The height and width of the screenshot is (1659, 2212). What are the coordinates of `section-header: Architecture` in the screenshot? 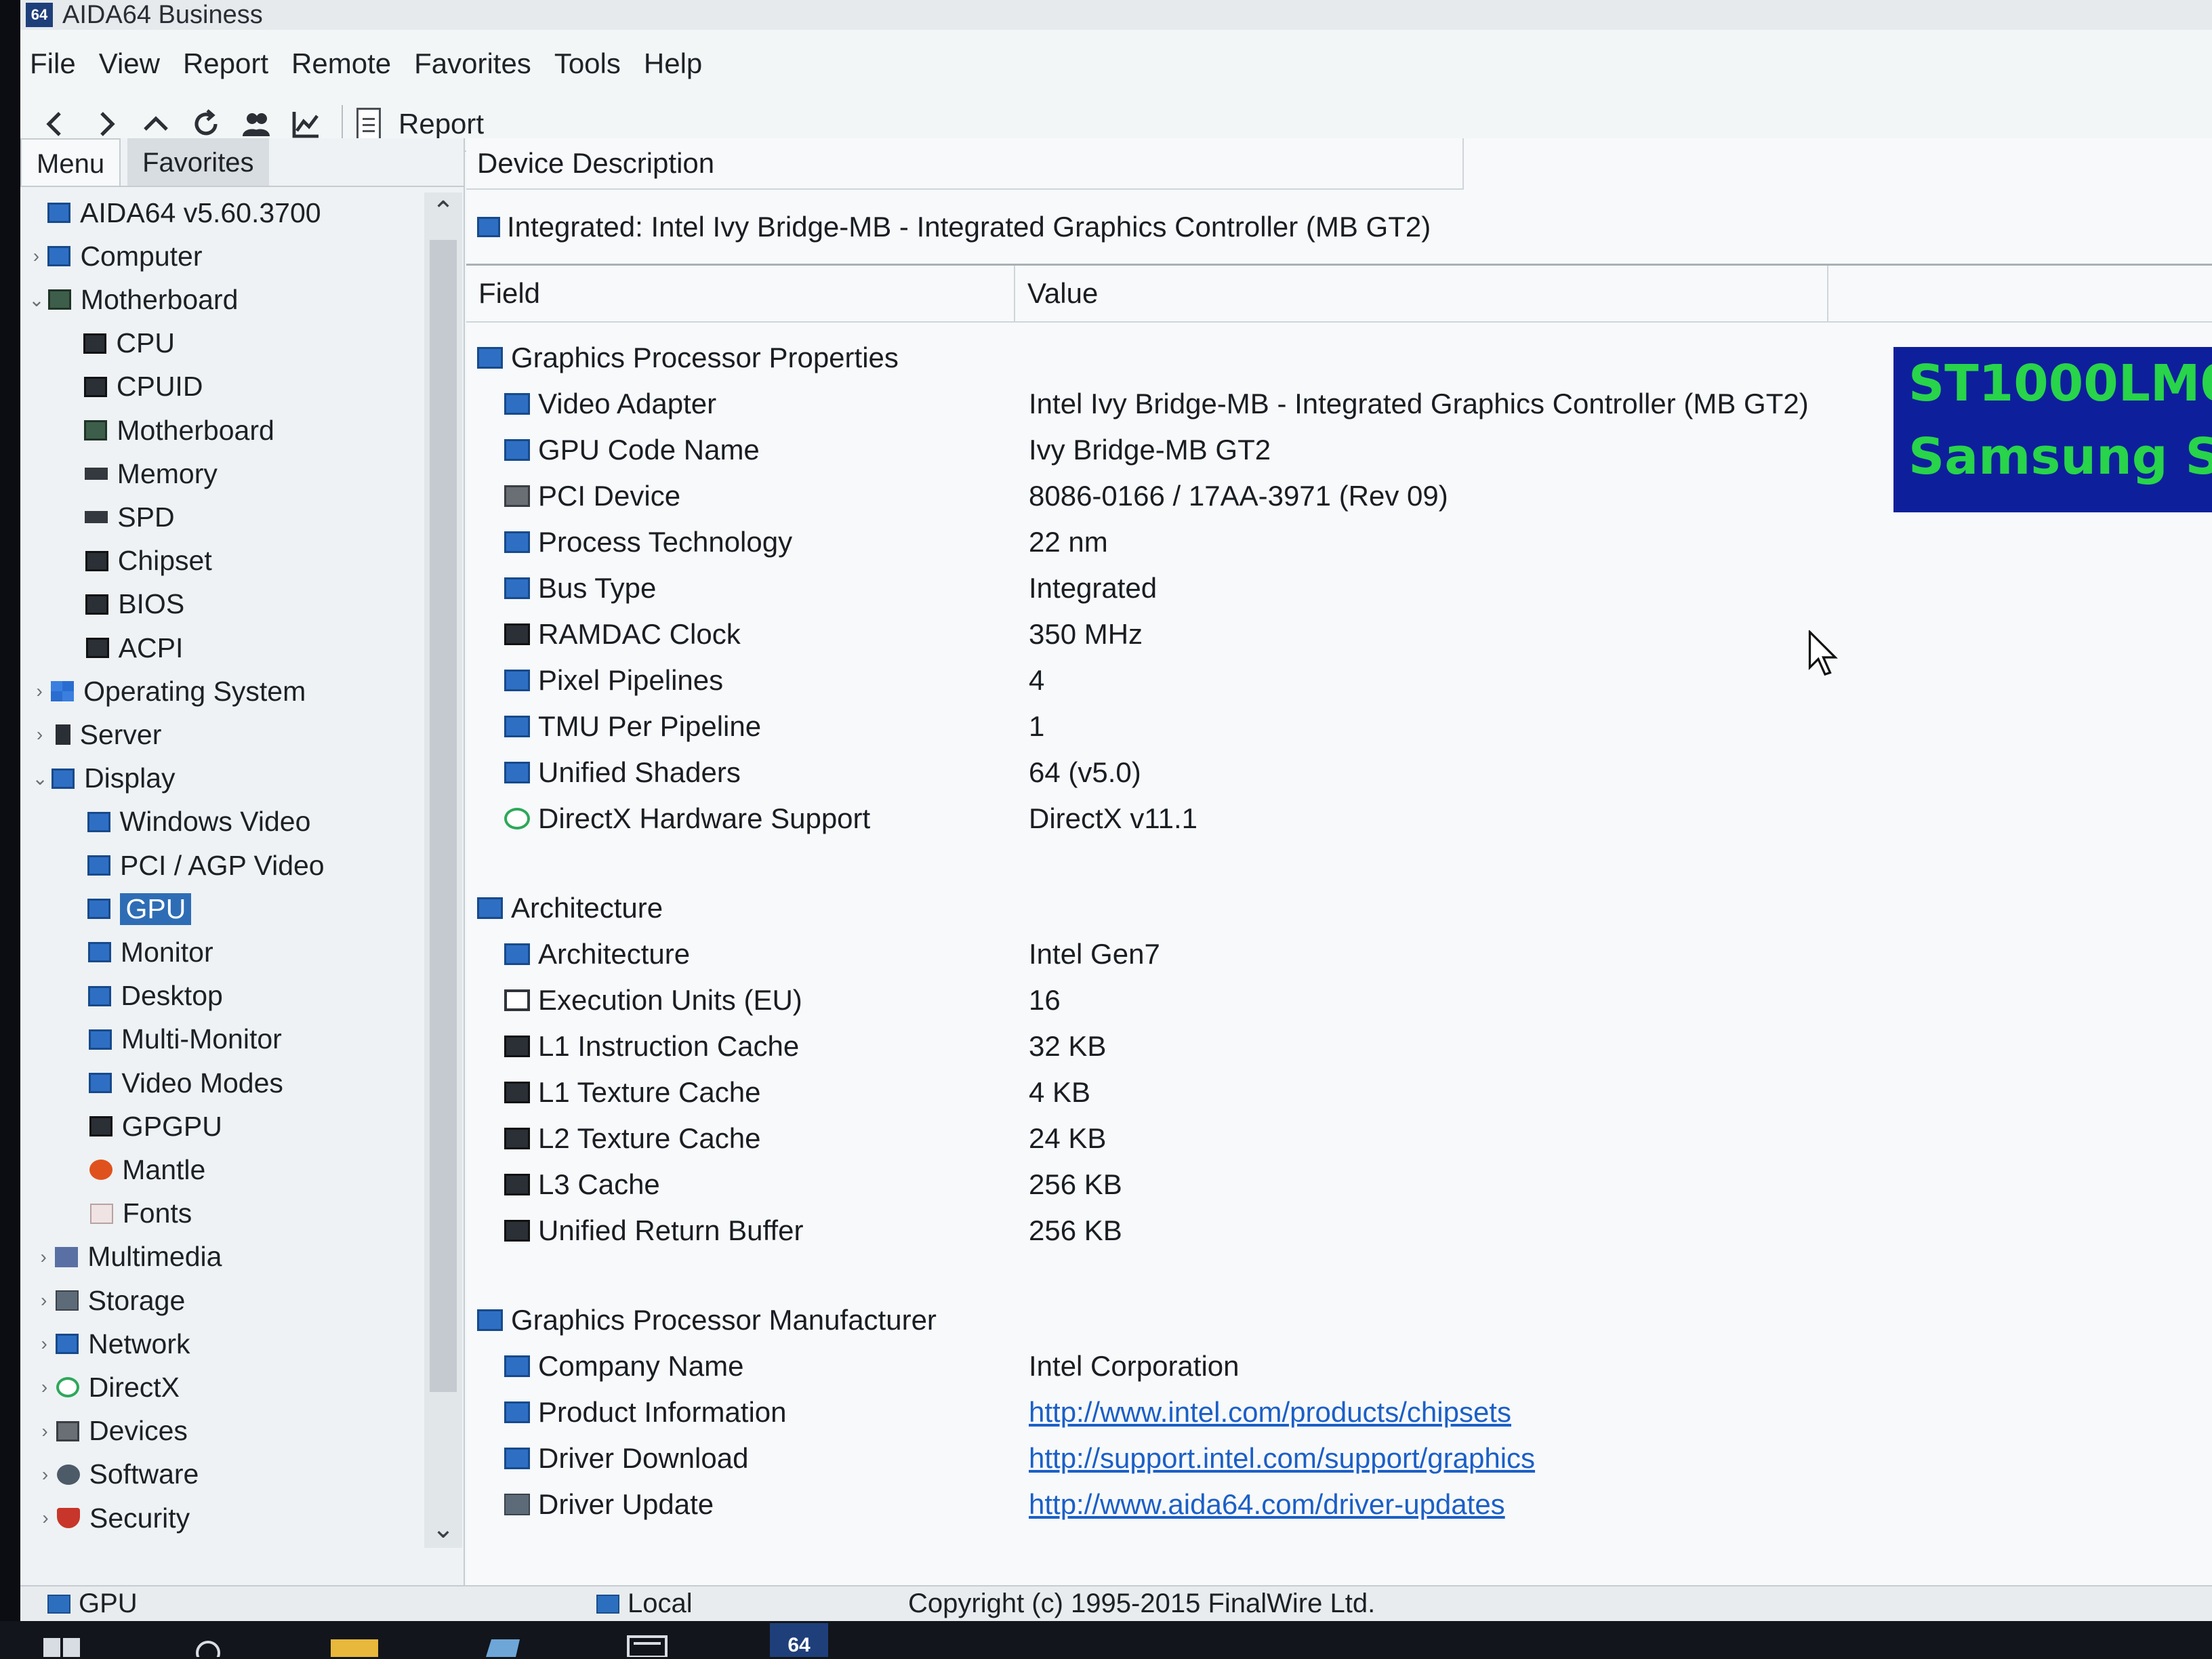 It's located at (1339, 908).